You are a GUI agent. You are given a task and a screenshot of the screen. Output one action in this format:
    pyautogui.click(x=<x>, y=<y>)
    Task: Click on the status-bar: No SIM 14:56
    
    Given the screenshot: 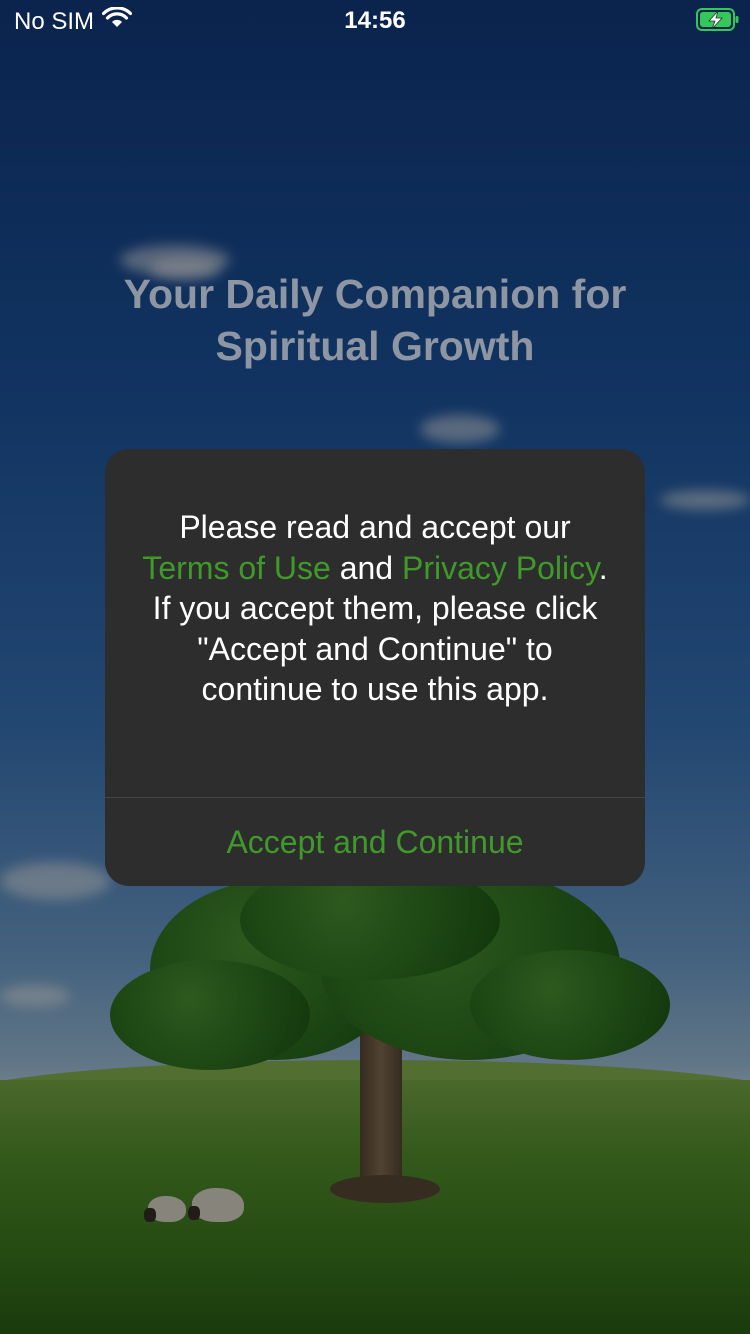 What is the action you would take?
    pyautogui.click(x=375, y=20)
    